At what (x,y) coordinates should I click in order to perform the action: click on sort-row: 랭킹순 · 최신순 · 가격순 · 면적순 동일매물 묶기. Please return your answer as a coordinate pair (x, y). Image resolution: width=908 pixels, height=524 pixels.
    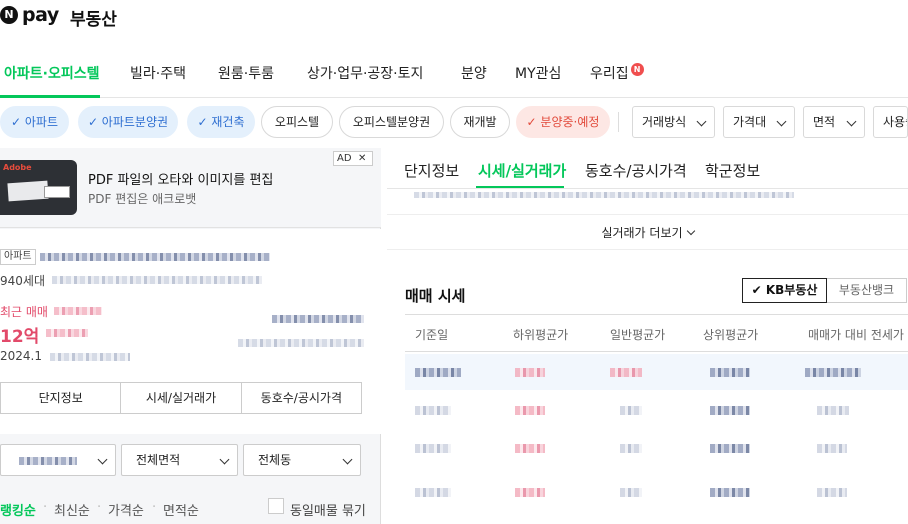
    Looking at the image, I should click on (190, 506).